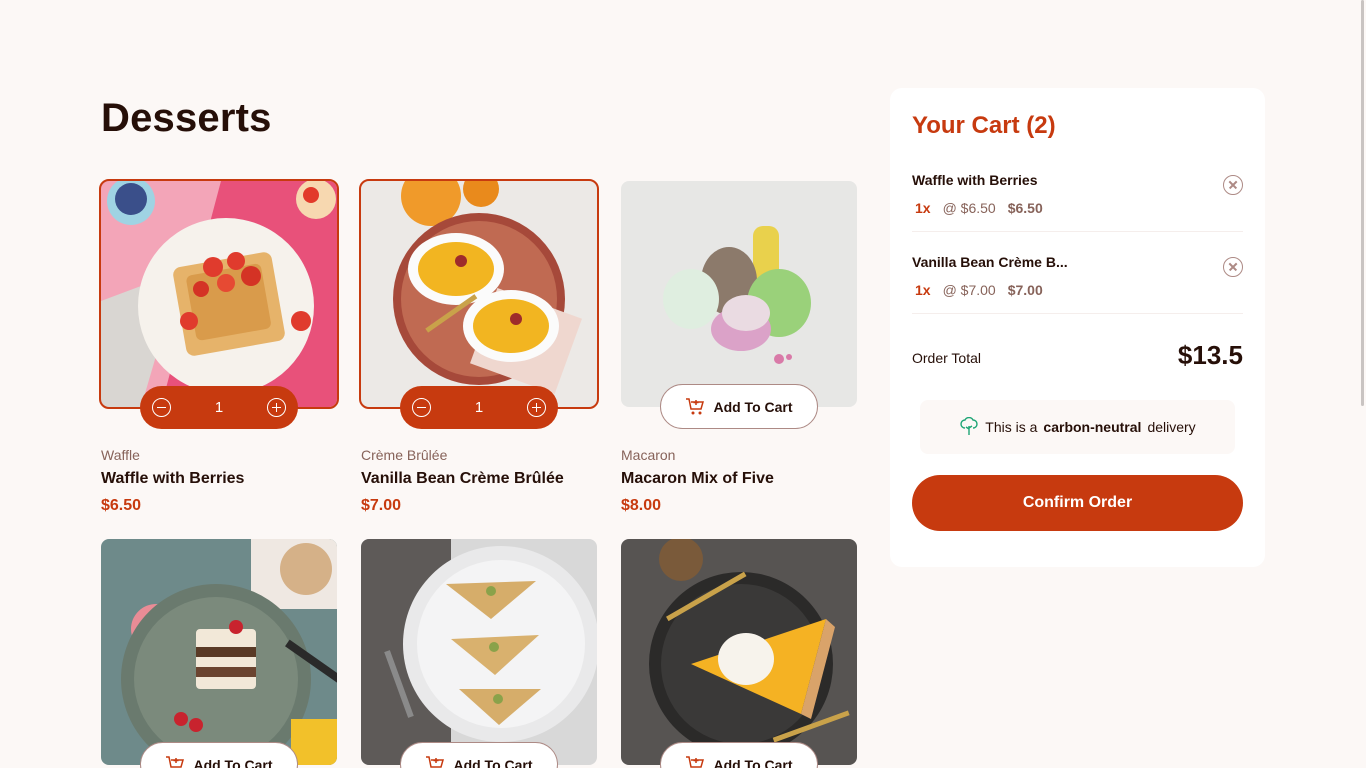 Image resolution: width=1366 pixels, height=768 pixels. What do you see at coordinates (1011, 427) in the screenshot?
I see `carbon-prefix: This is a` at bounding box center [1011, 427].